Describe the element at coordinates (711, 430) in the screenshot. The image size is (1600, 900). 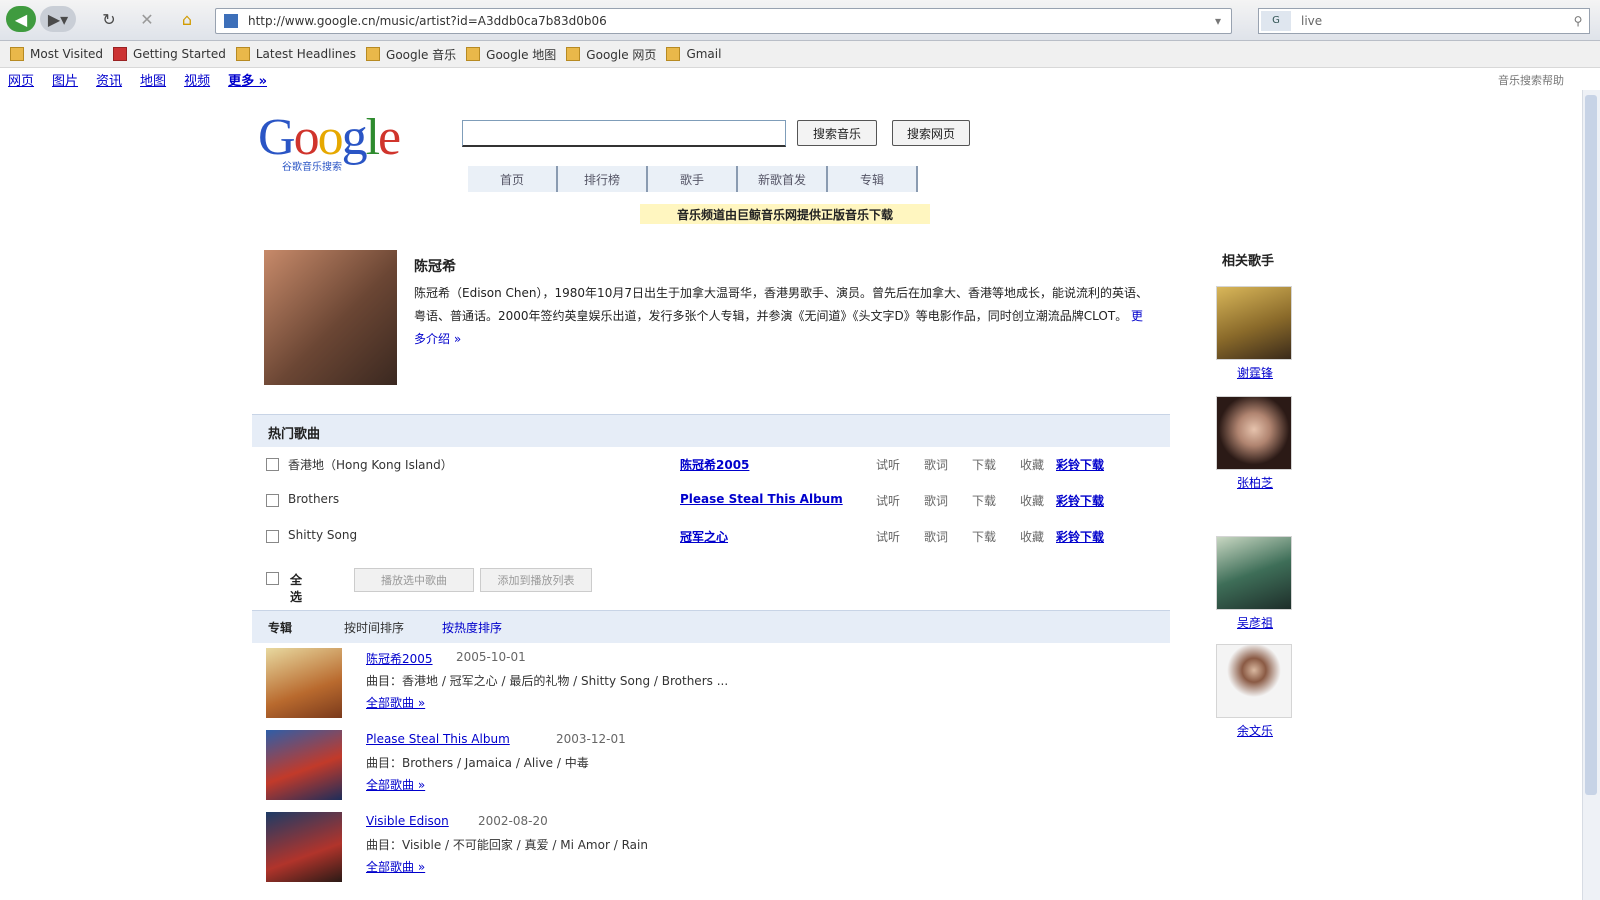
I see `songs-section-header: 热门歌曲` at that location.